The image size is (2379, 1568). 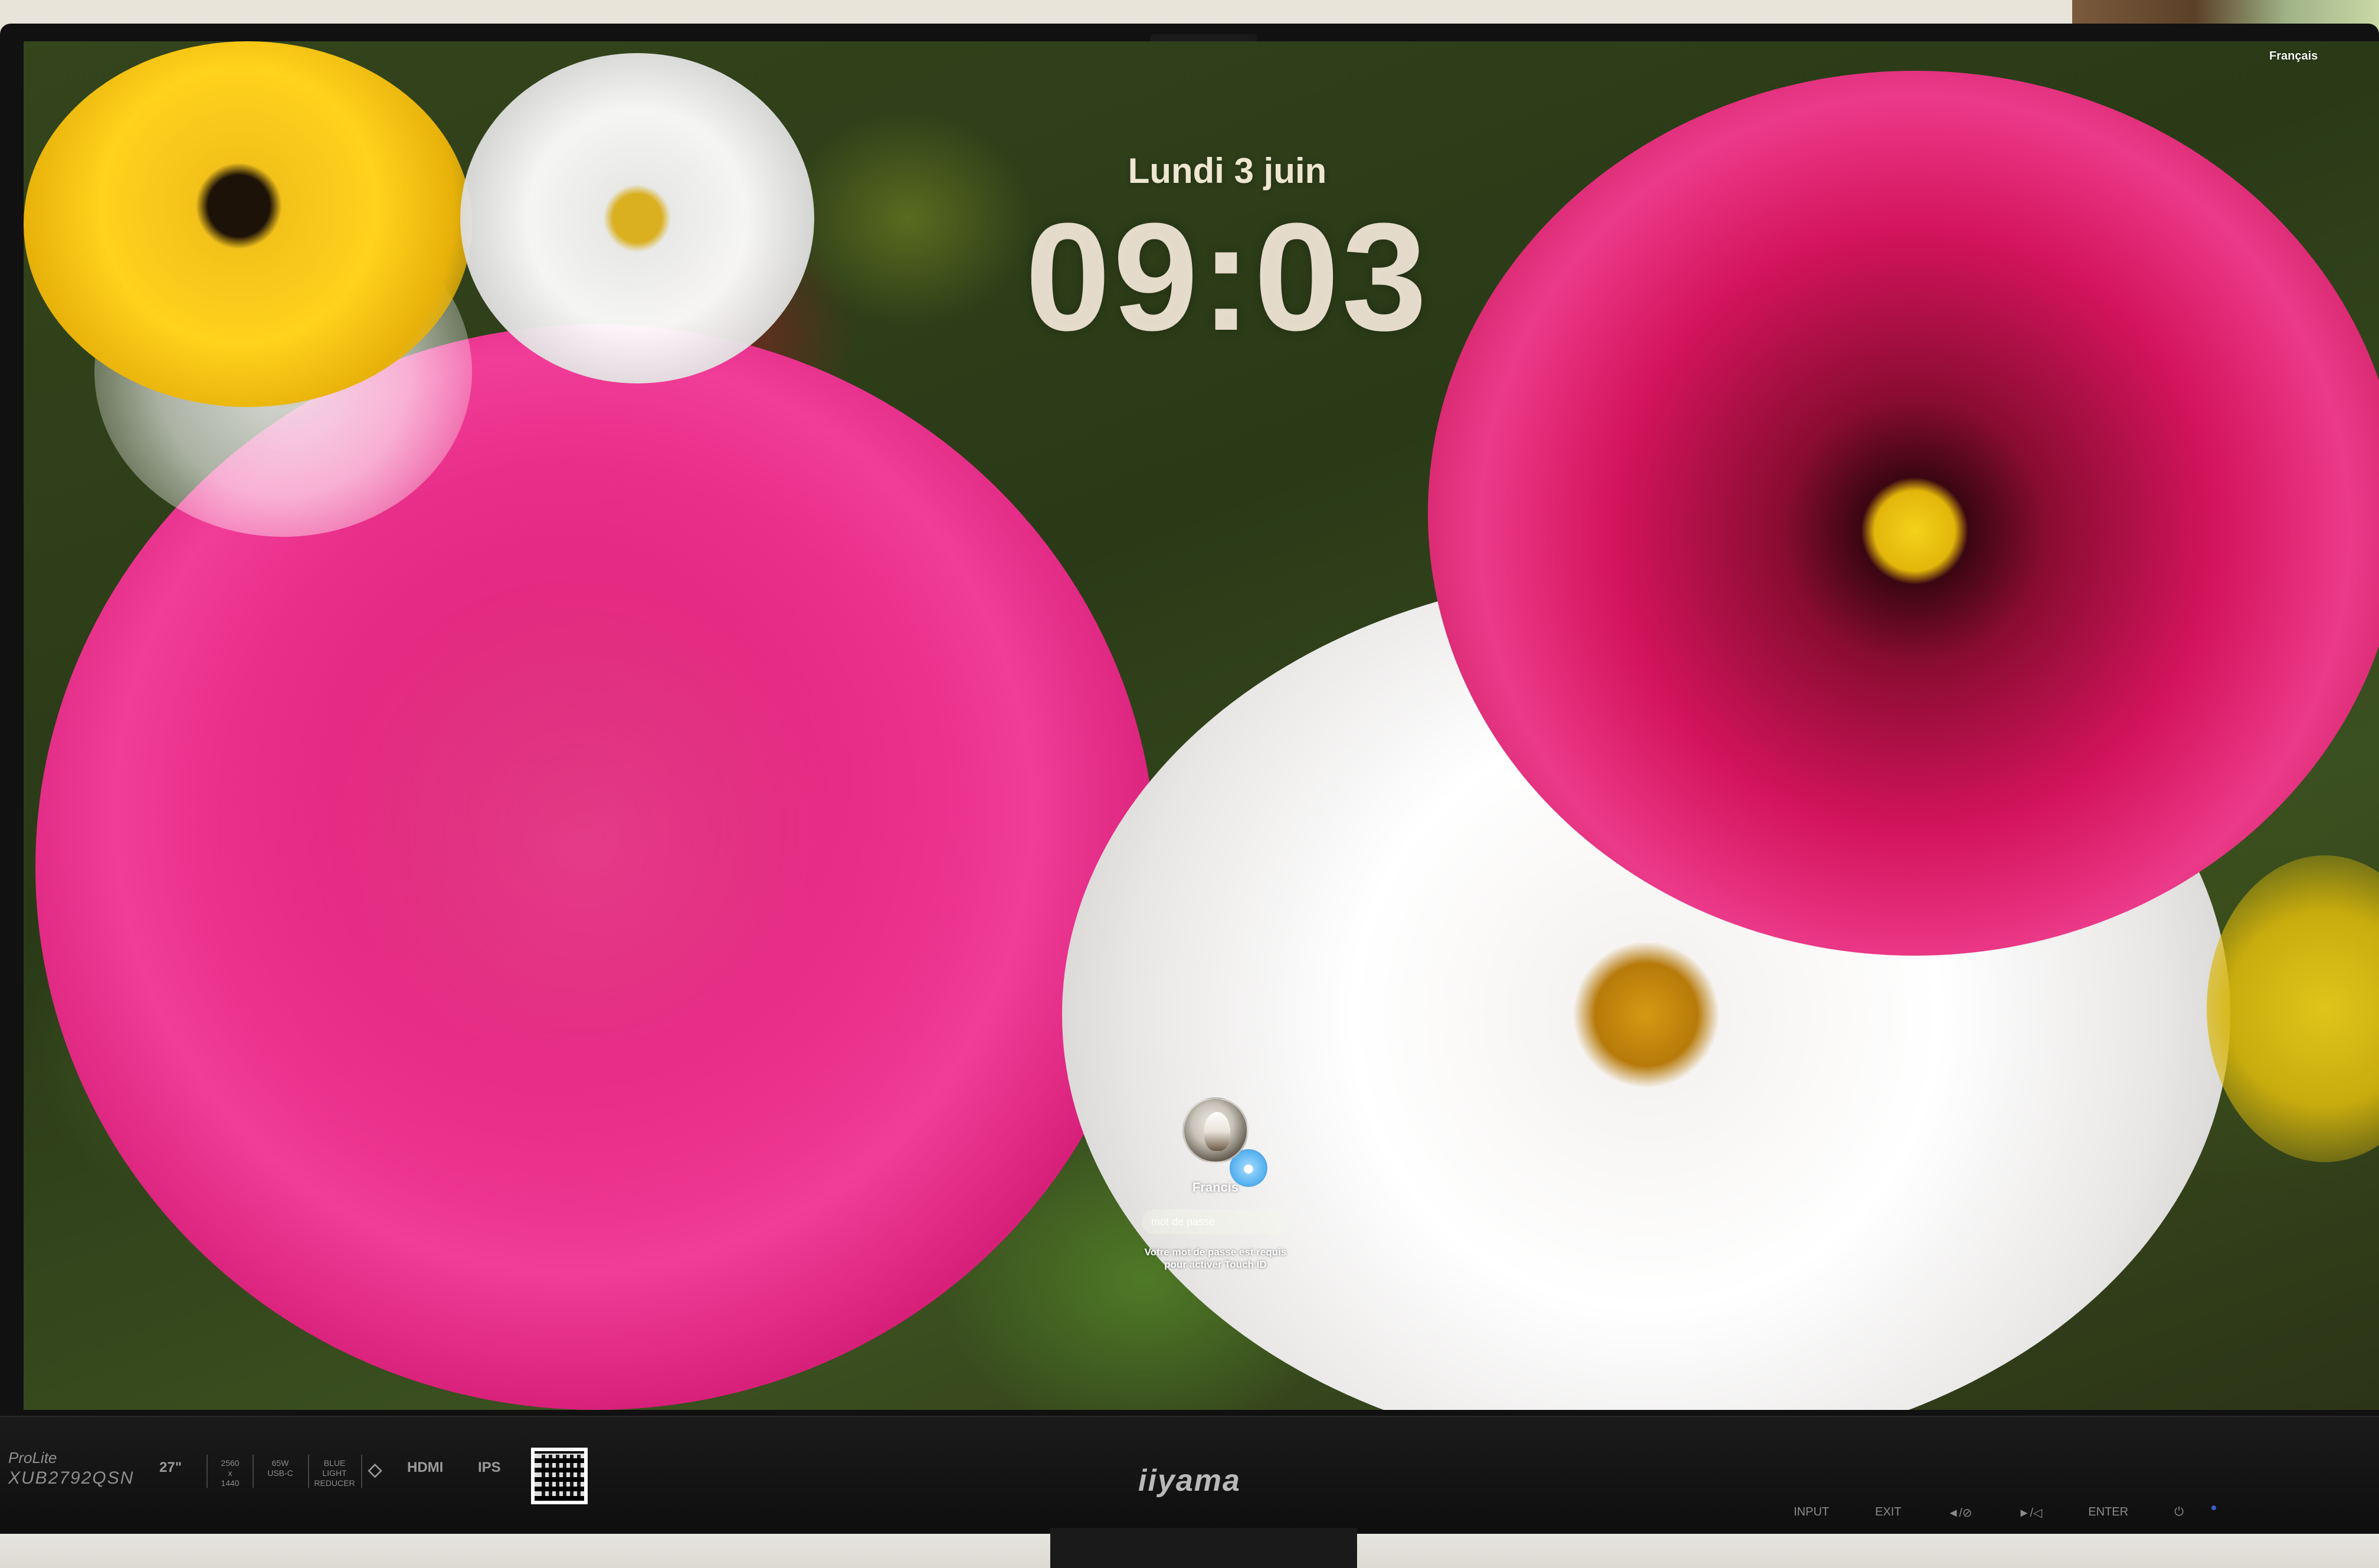 I want to click on avatar-photo, so click(x=1217, y=1131).